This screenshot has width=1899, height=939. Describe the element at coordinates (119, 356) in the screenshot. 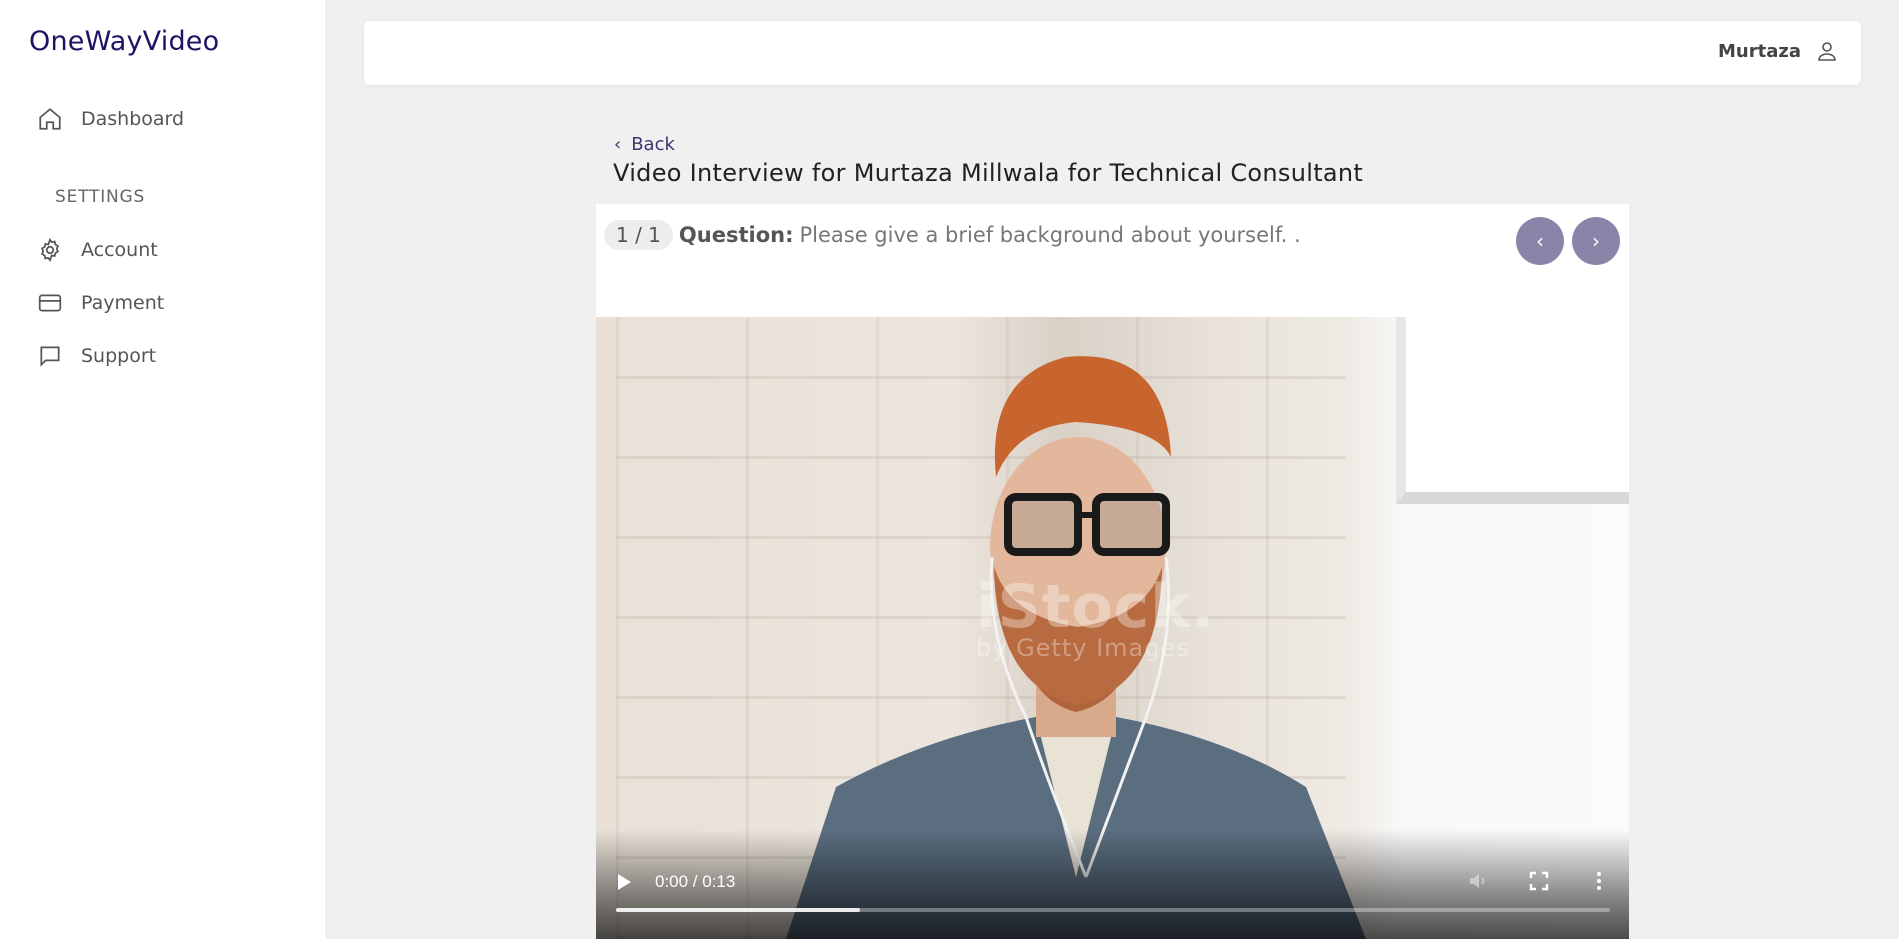

I see `sidebar-item-label: Support` at that location.